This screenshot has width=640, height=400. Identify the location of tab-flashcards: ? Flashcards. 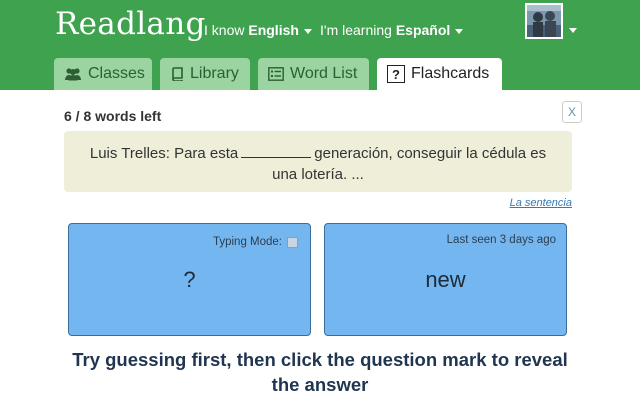
(439, 74).